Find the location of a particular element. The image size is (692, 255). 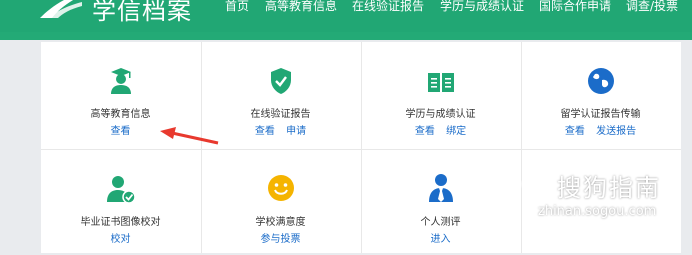

service-card-online-verification: 在线验证报告 查看 申请 is located at coordinates (280, 94).